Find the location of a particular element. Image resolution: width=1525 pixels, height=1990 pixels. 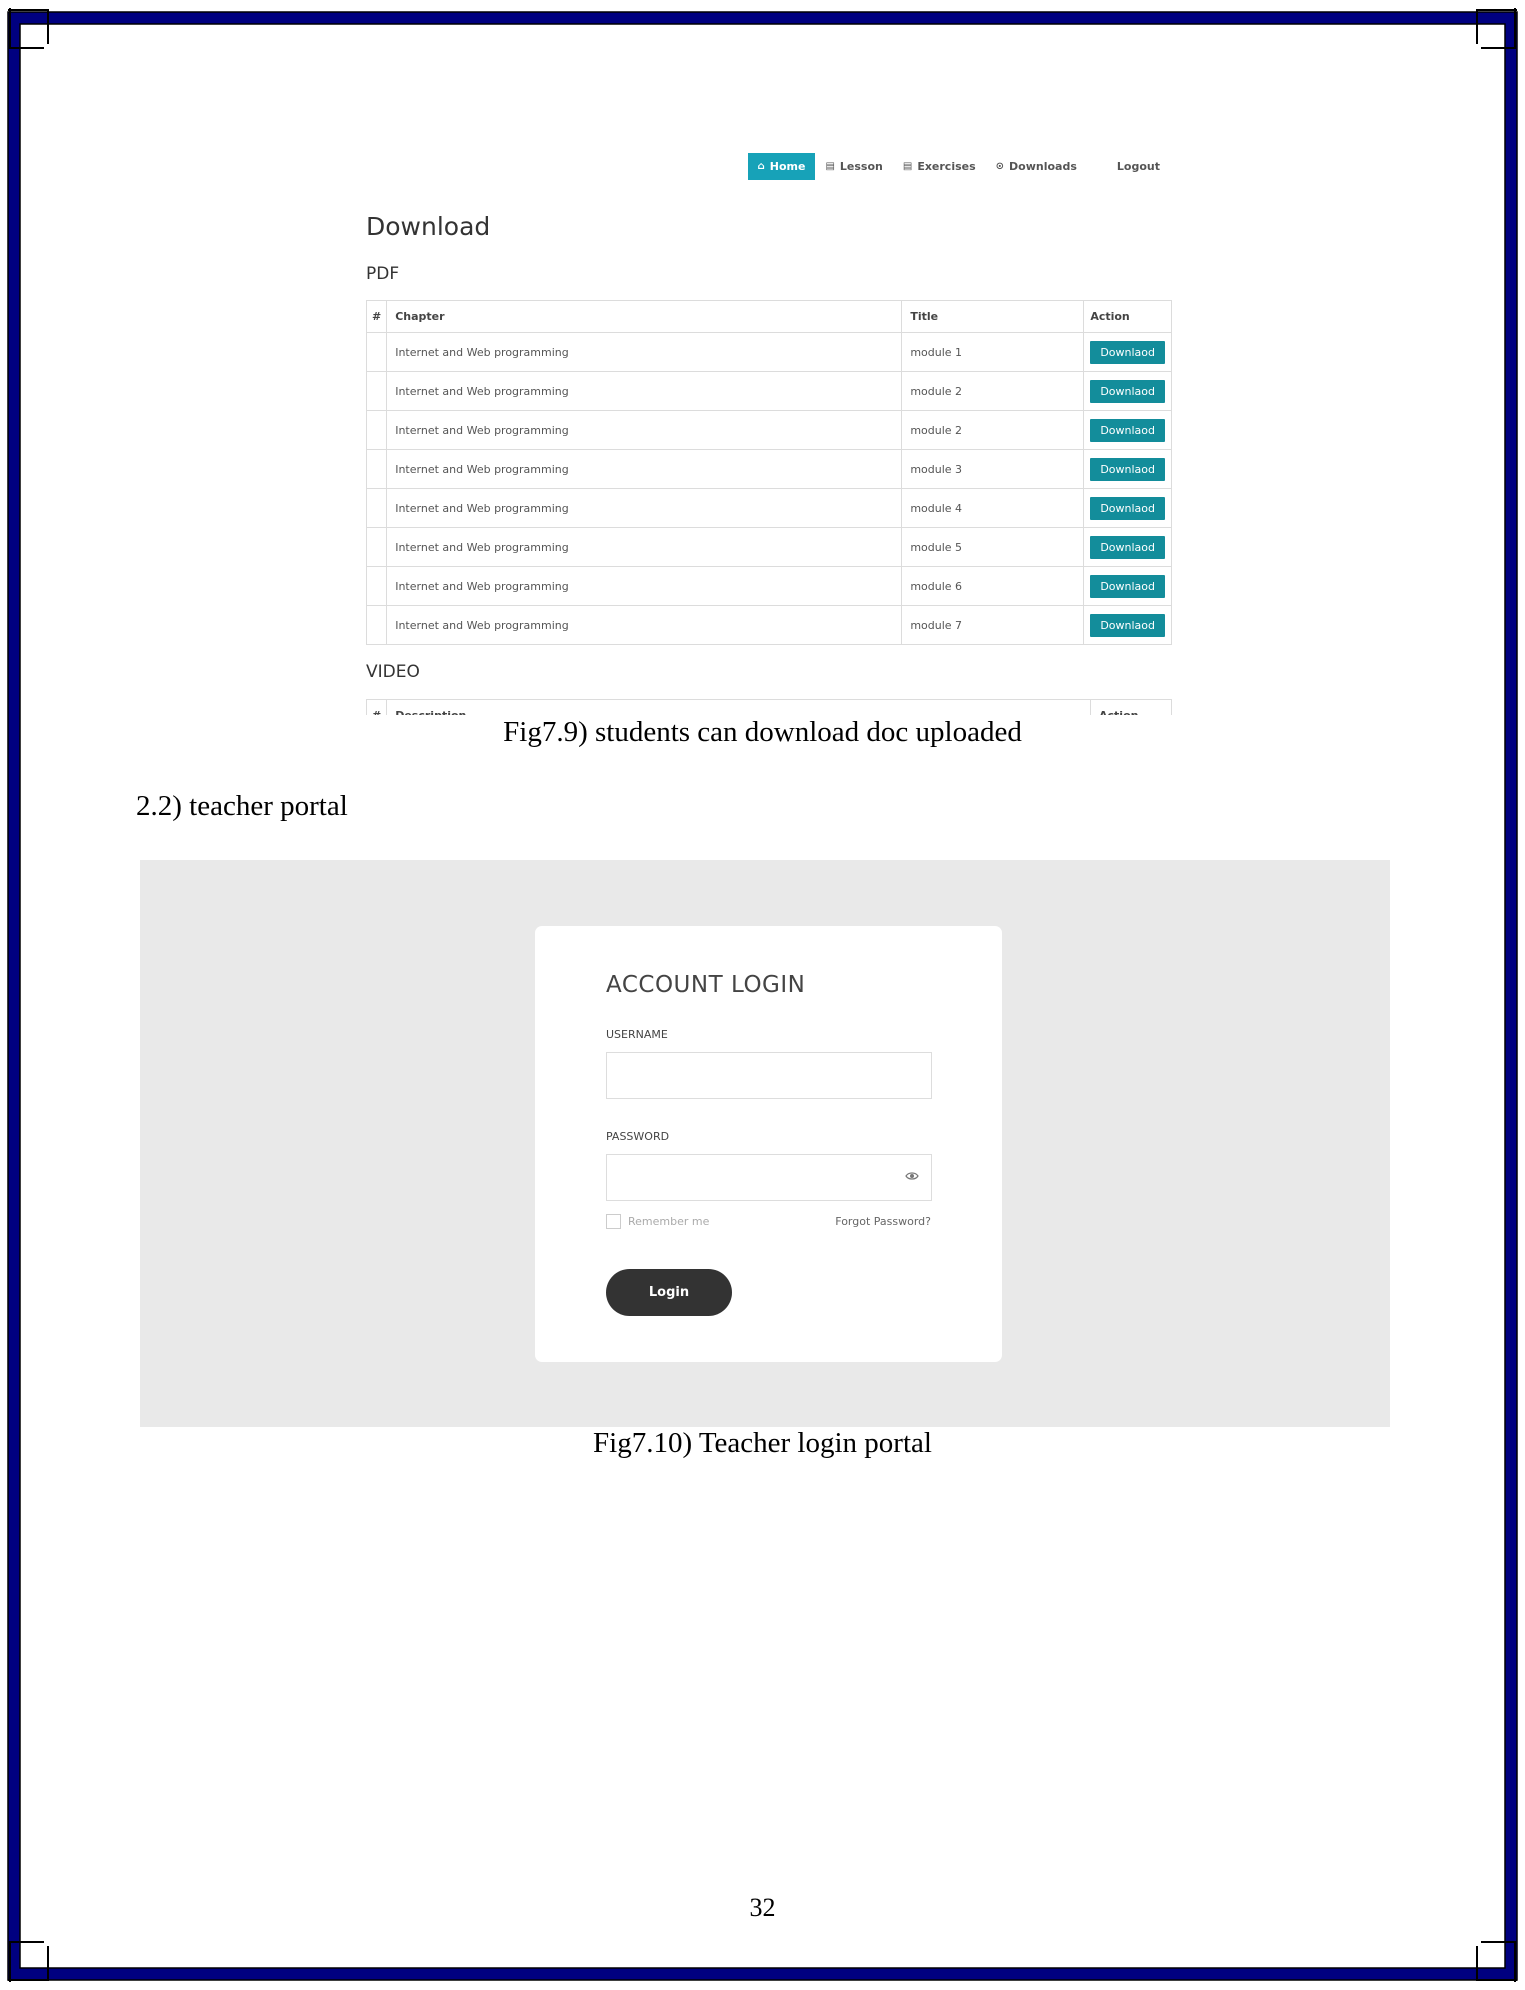

nav-home-label: Home is located at coordinates (787, 166).